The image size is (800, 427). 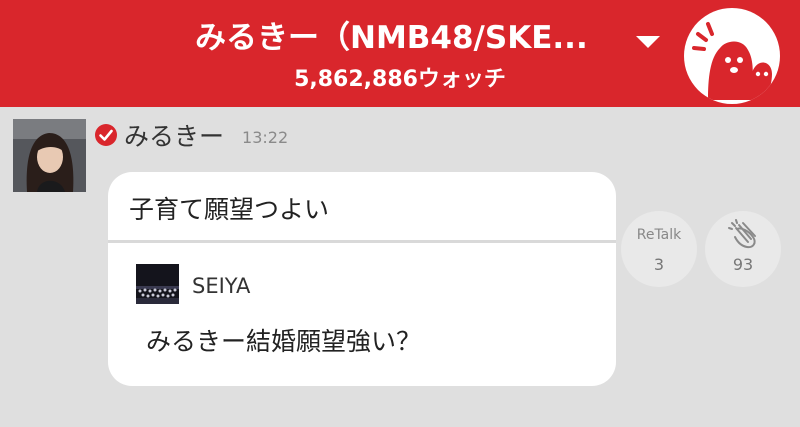 What do you see at coordinates (229, 209) in the screenshot?
I see `message-text: 子育て願望つよい` at bounding box center [229, 209].